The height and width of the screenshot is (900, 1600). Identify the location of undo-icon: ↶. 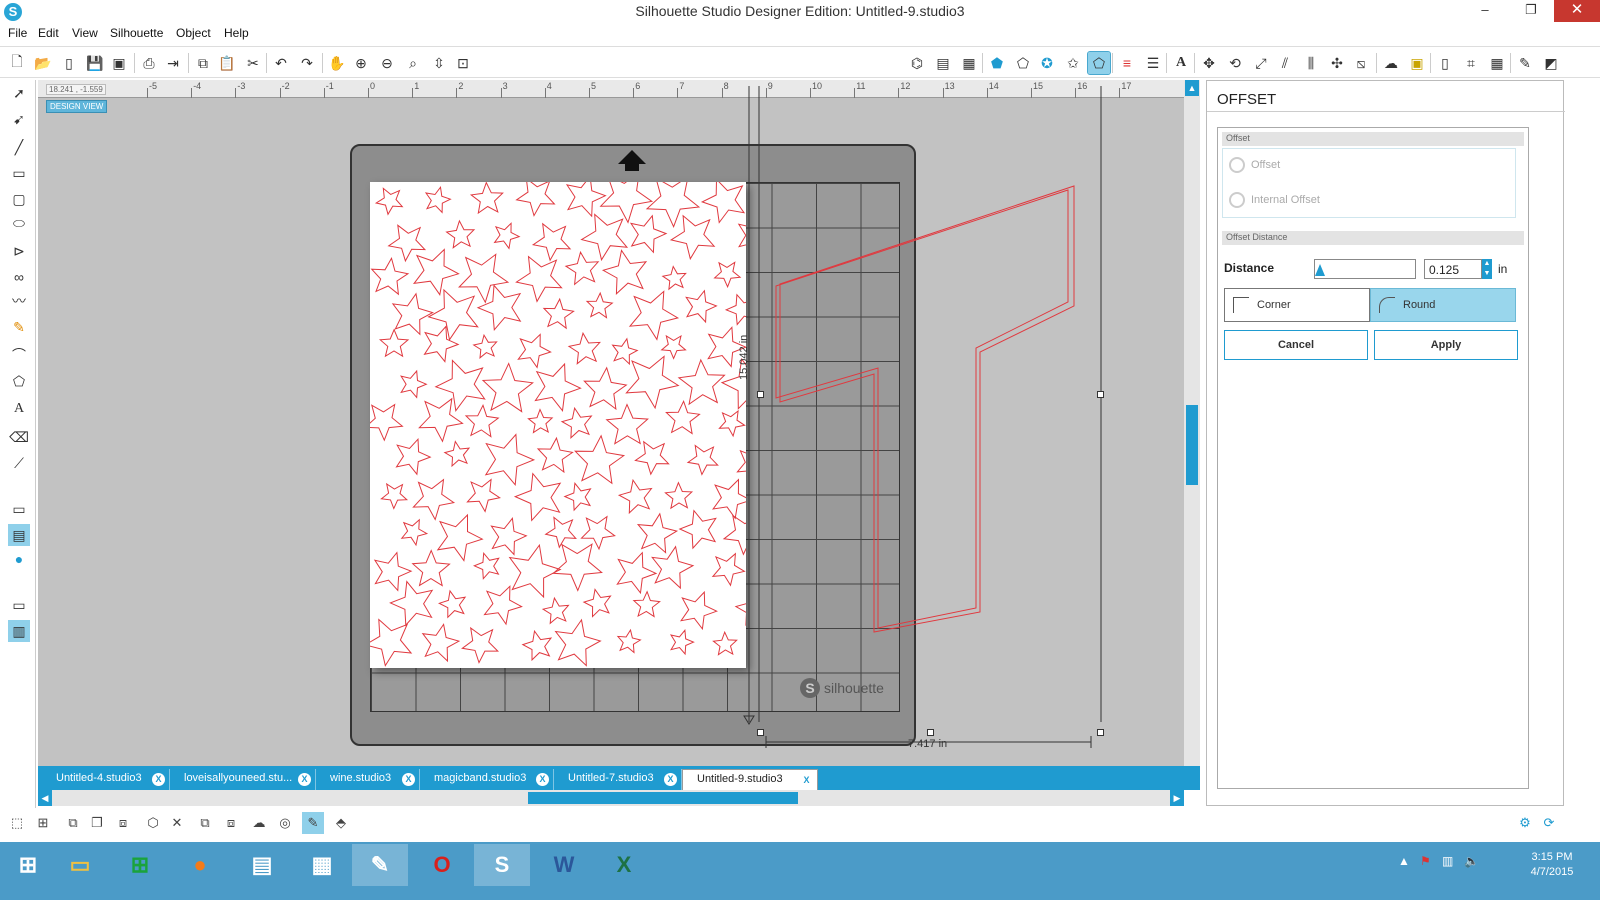
(281, 63).